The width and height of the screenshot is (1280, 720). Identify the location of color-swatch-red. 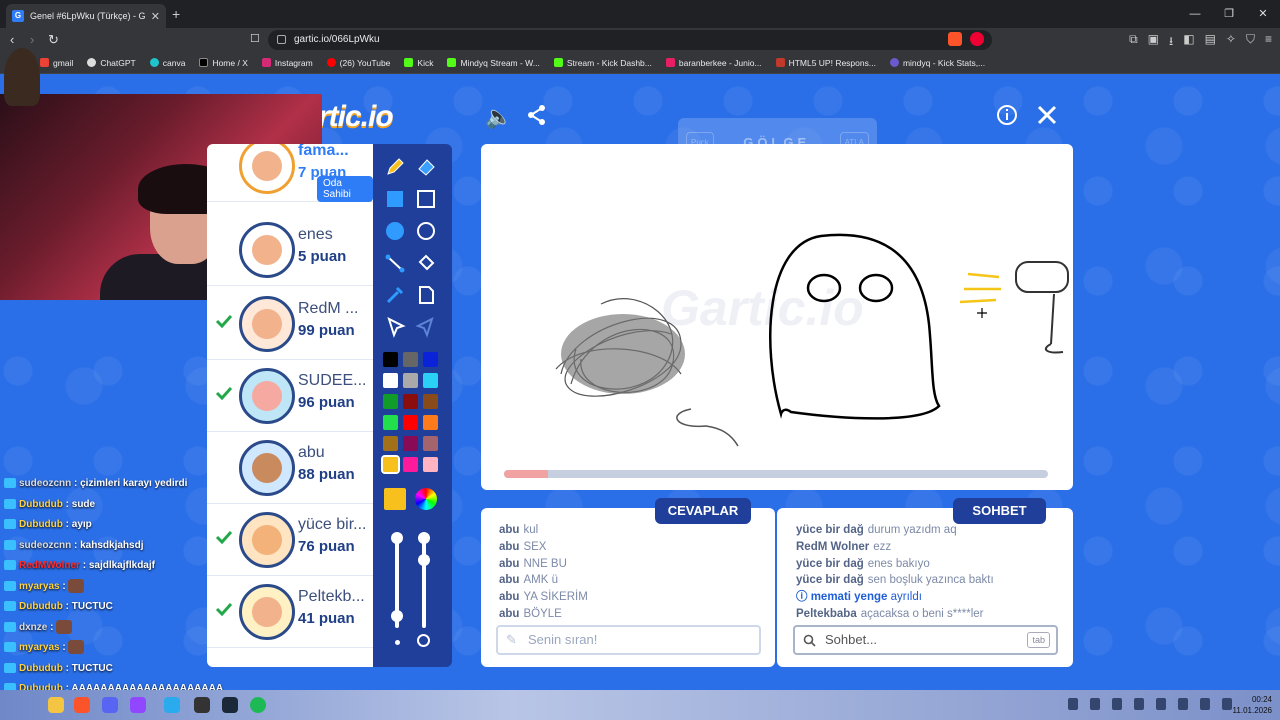
(410, 422).